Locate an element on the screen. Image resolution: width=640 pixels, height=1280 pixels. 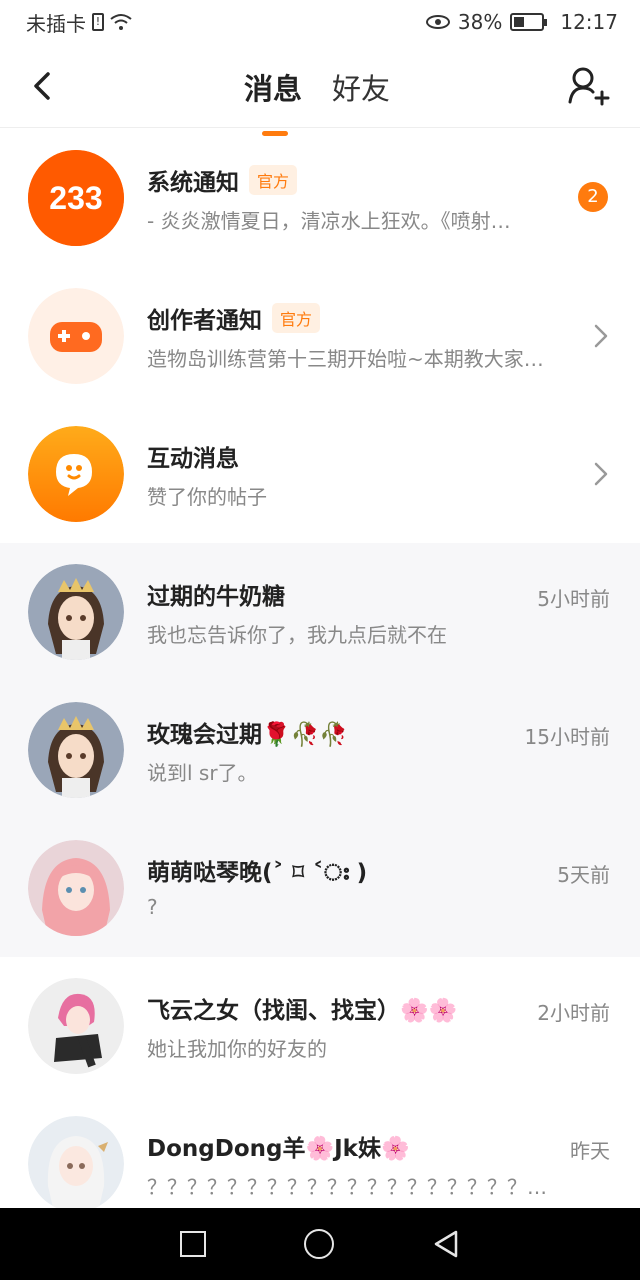
svg-text: 233 is located at coordinates (75, 198).